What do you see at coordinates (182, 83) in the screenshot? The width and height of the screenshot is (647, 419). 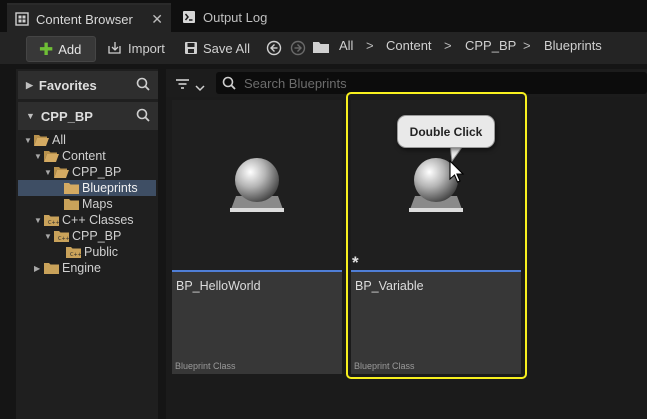 I see `filter-icon` at bounding box center [182, 83].